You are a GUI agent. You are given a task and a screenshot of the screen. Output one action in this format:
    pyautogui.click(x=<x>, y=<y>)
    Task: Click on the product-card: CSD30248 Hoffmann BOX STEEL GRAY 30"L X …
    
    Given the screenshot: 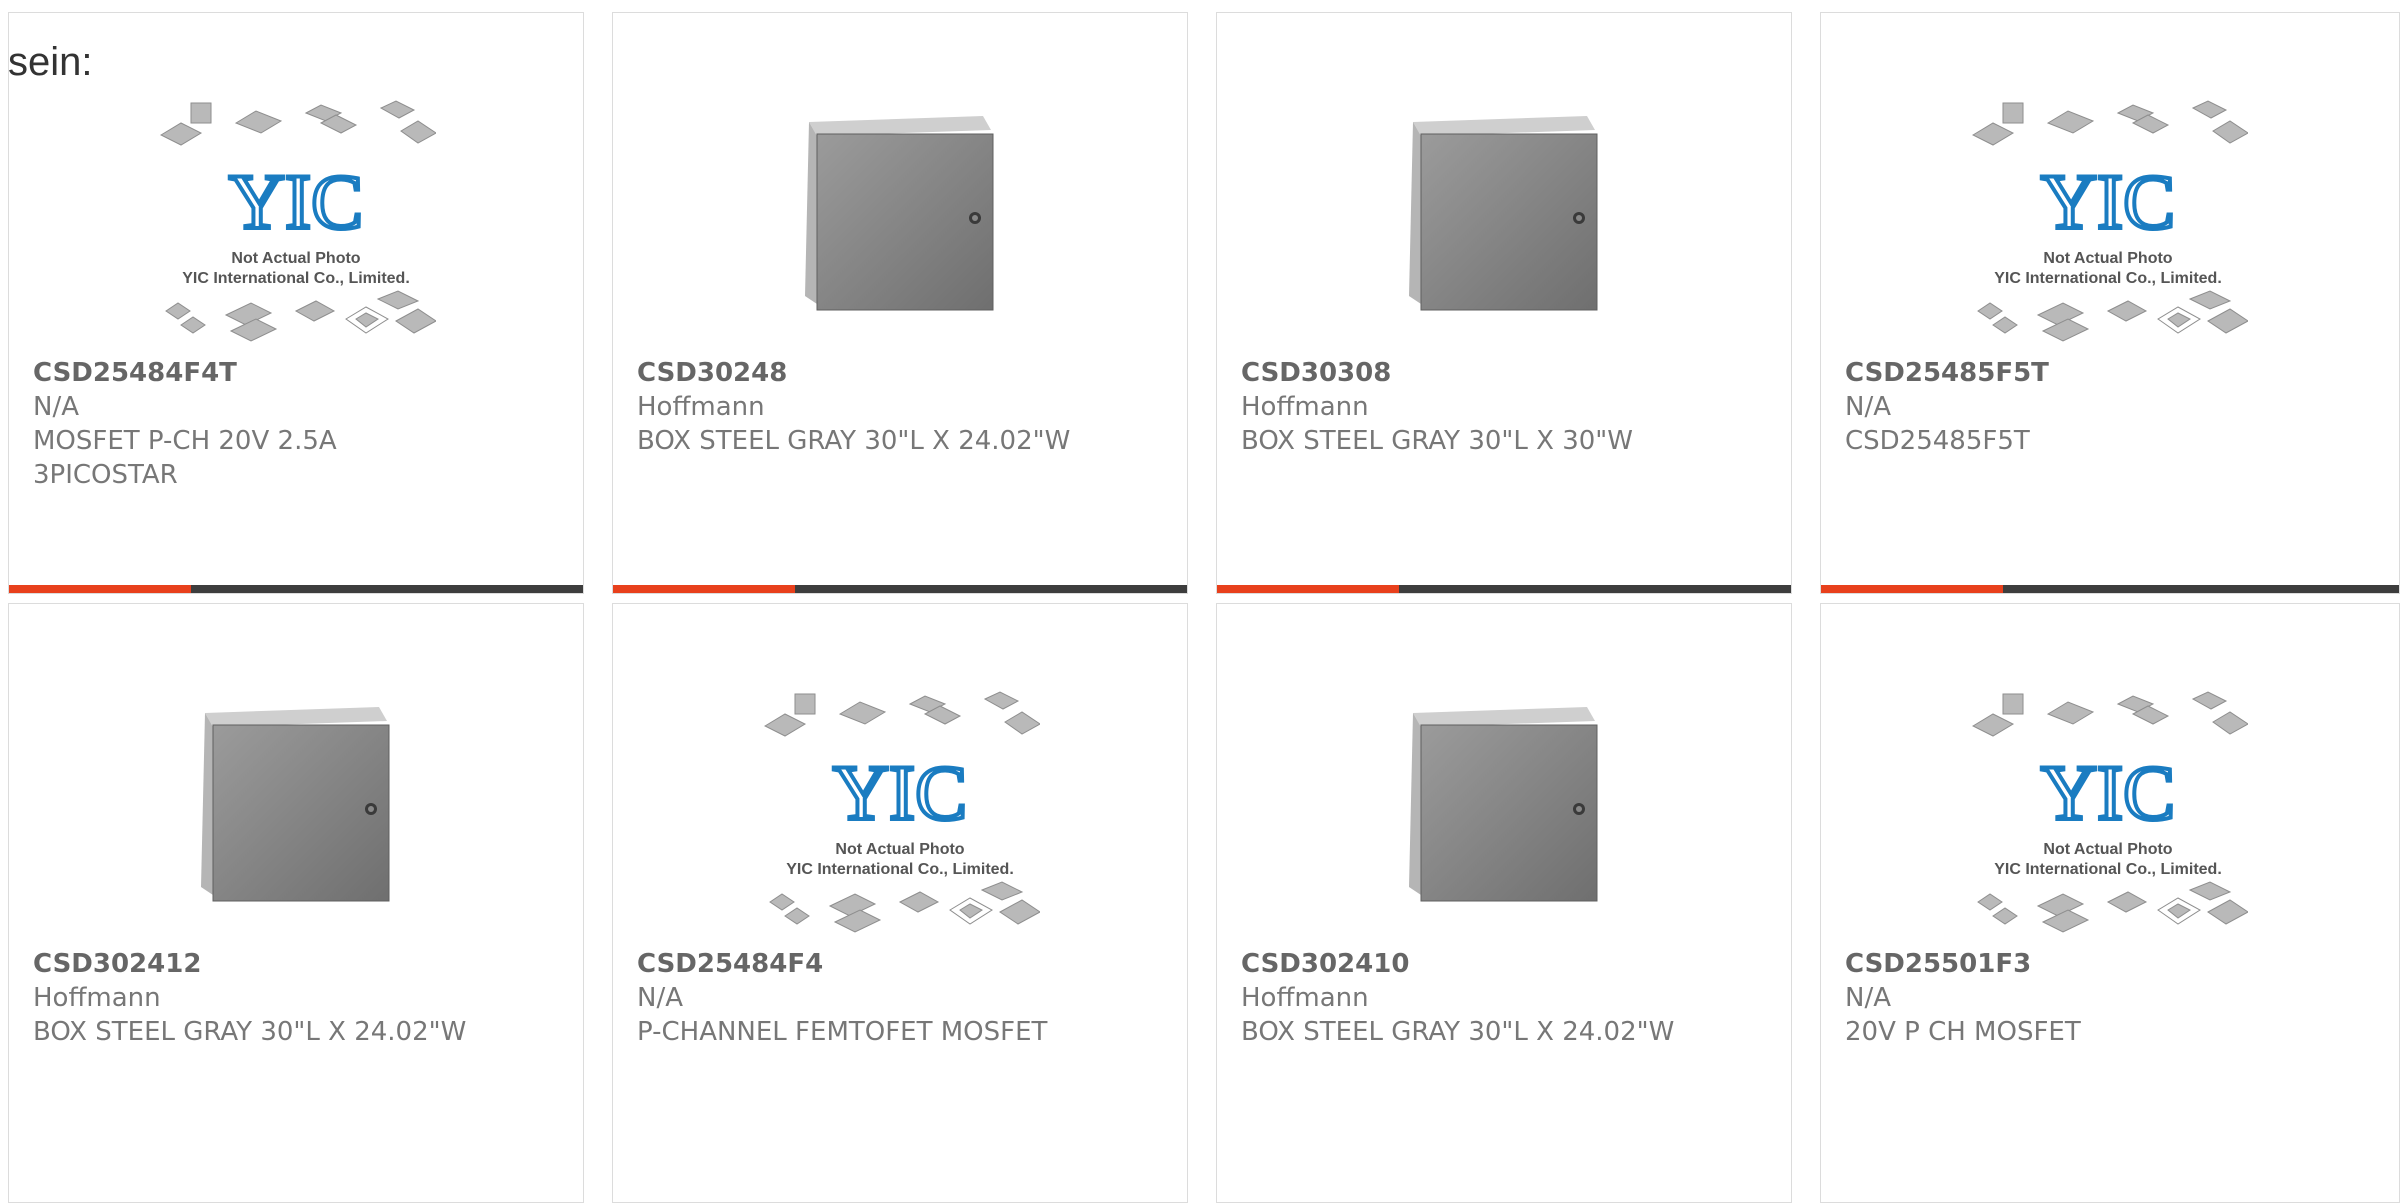 What is the action you would take?
    pyautogui.click(x=900, y=303)
    